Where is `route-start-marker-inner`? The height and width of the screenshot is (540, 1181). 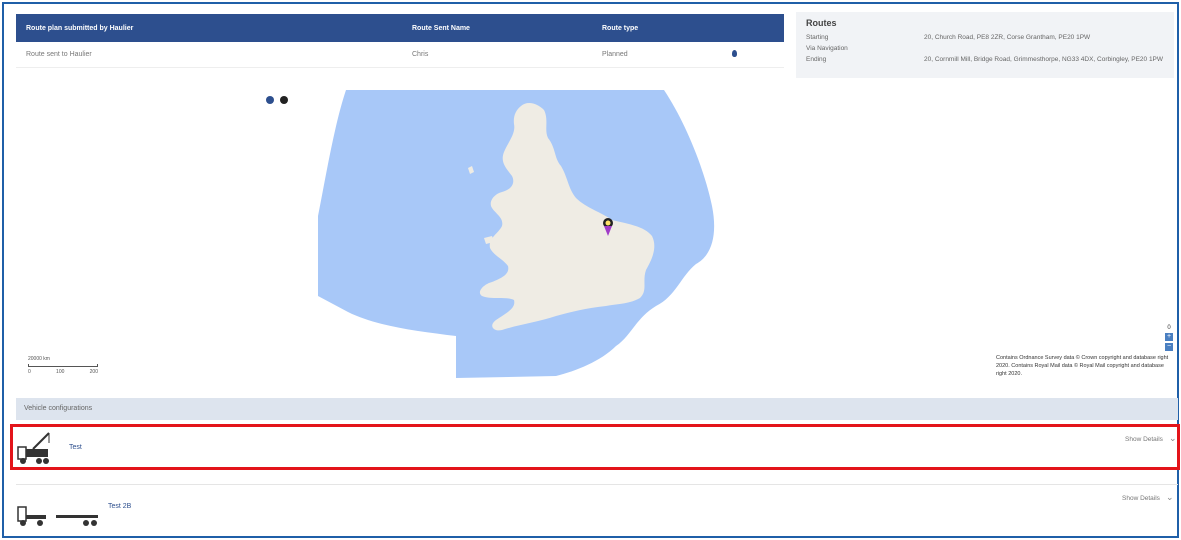 route-start-marker-inner is located at coordinates (608, 223).